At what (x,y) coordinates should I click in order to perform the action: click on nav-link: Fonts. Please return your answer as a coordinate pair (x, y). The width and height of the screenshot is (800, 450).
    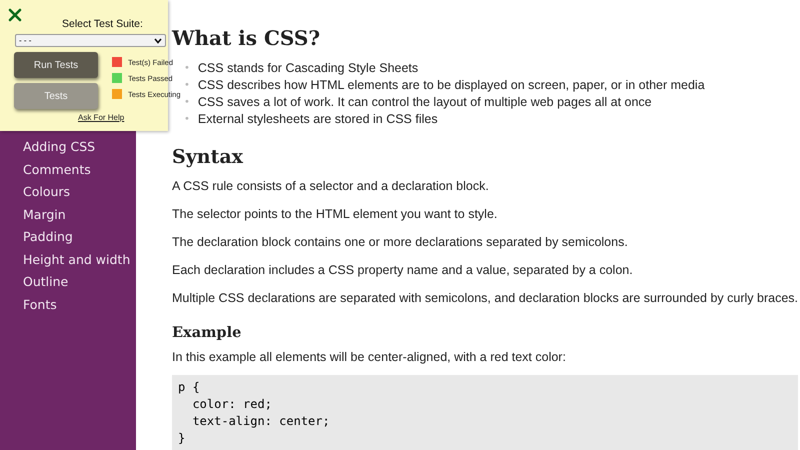
    Looking at the image, I should click on (28, 305).